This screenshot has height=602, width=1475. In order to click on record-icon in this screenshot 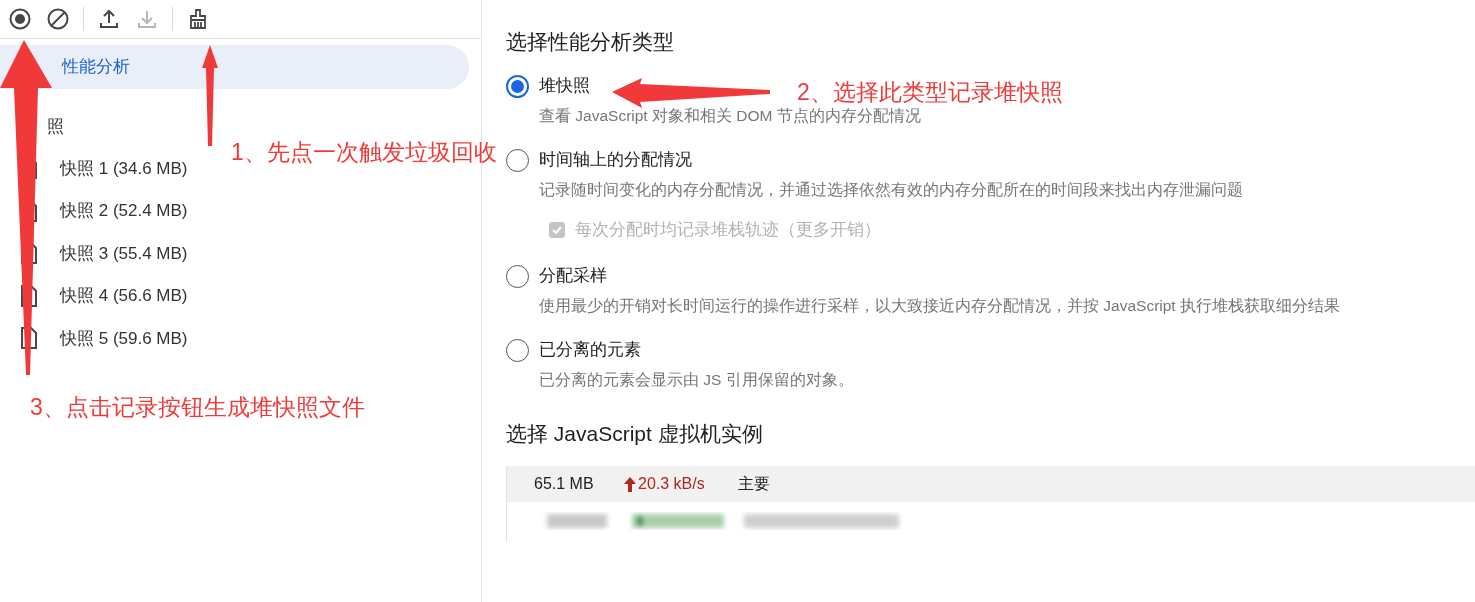, I will do `click(20, 19)`.